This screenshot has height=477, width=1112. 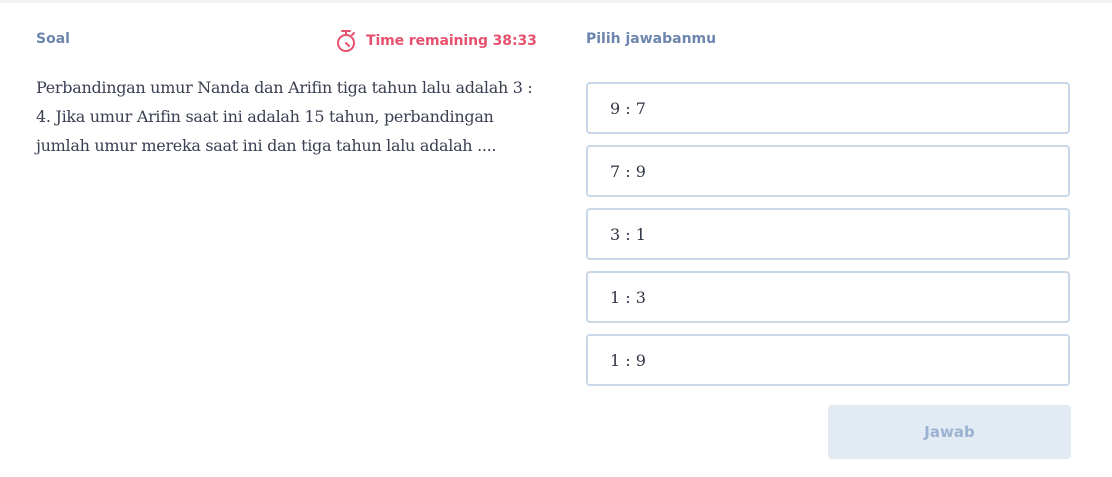 What do you see at coordinates (828, 108) in the screenshot?
I see `answer-option-1: 9 : 7` at bounding box center [828, 108].